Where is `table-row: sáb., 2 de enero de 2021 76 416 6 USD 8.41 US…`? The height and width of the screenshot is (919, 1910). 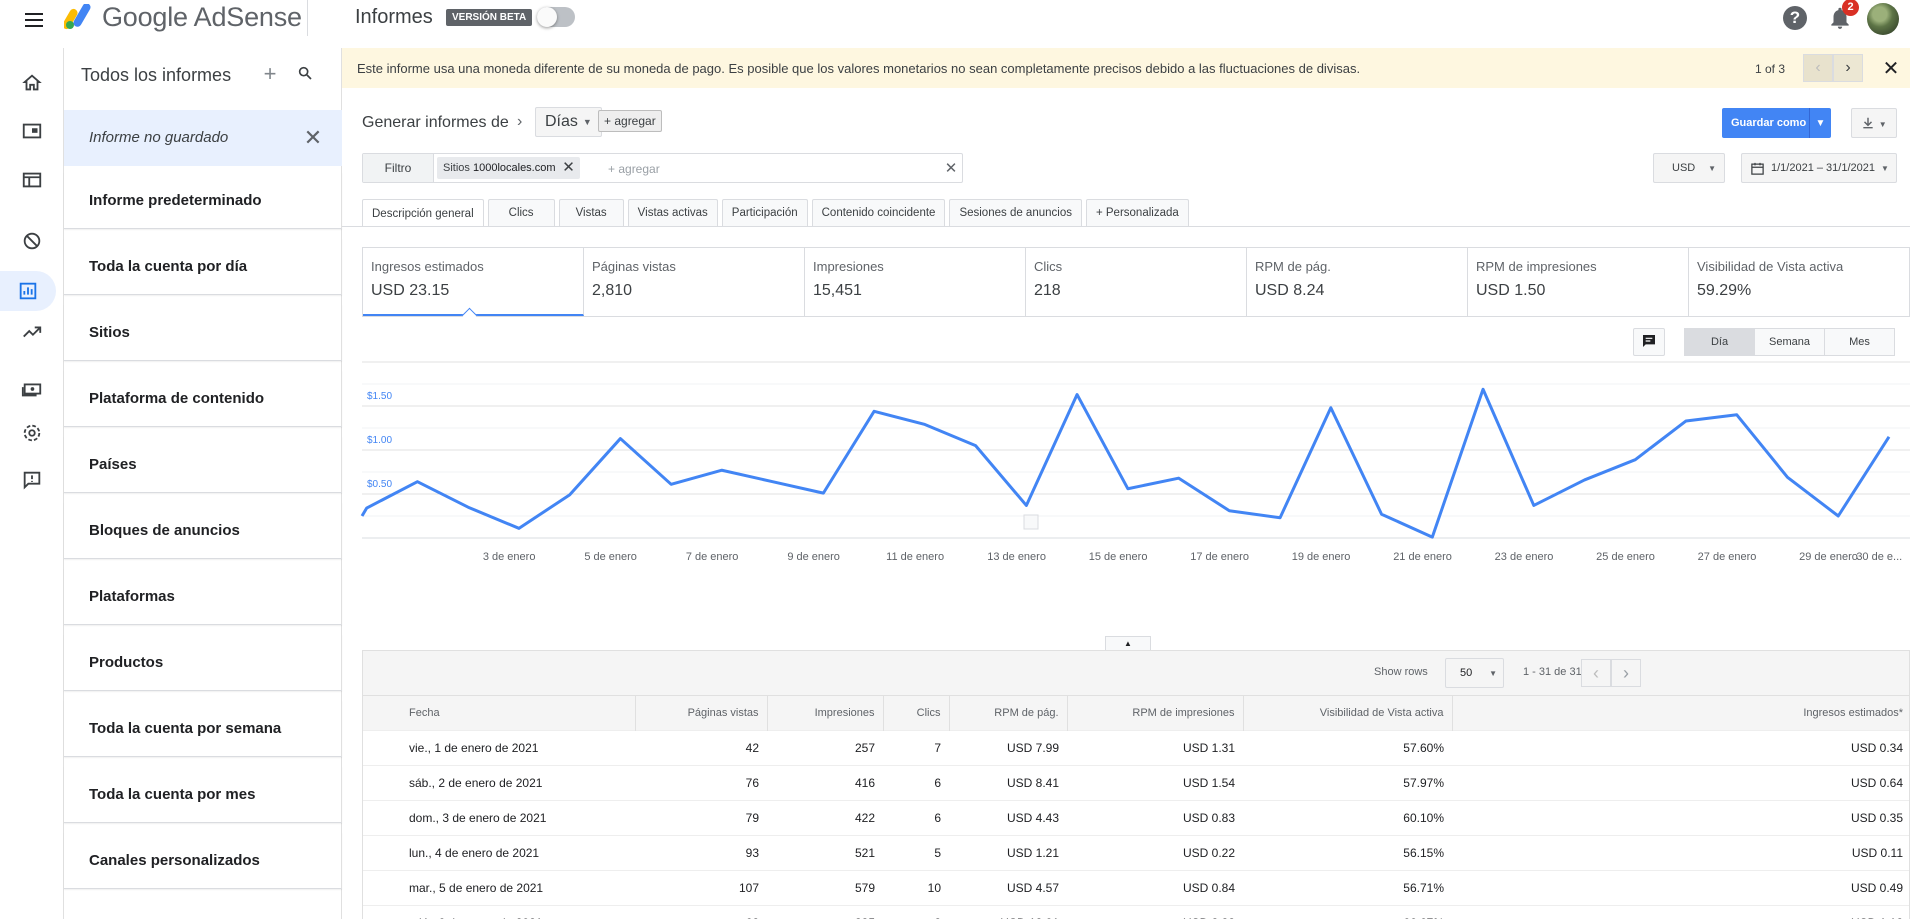
table-row: sáb., 2 de enero de 2021 76 416 6 USD 8.41 US… is located at coordinates (1136, 783).